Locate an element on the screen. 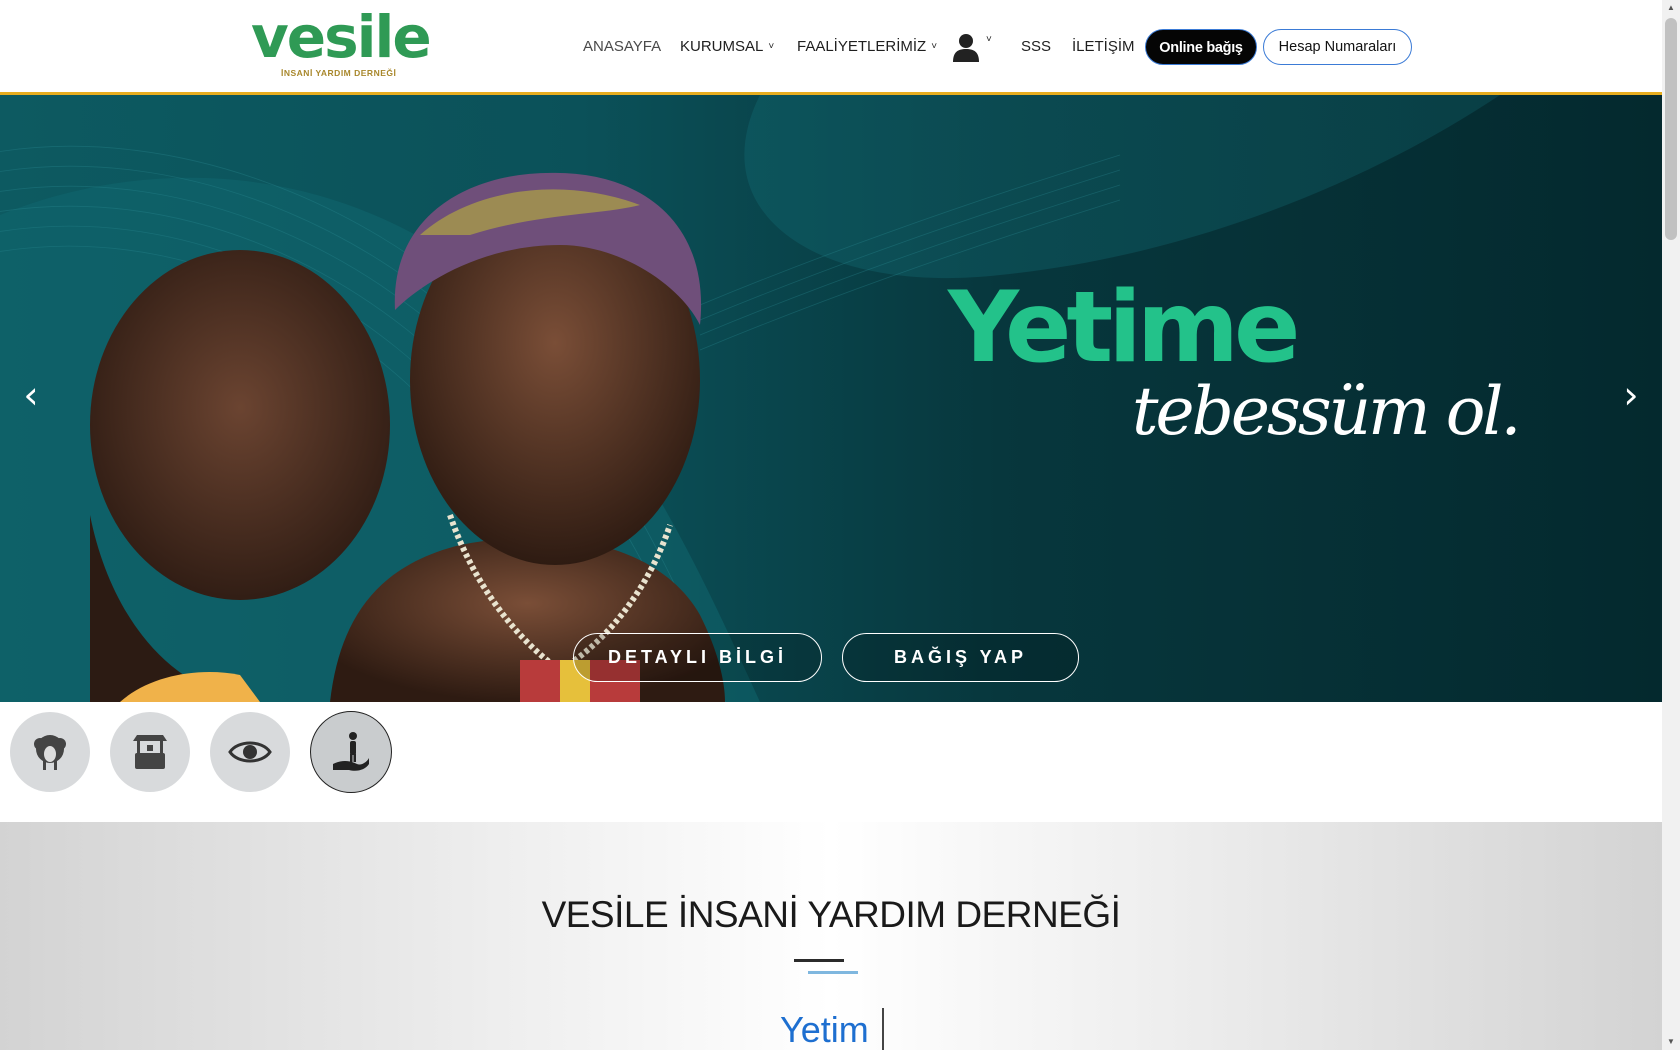 This screenshot has height=1050, width=1680. bank-accounts-button: Hesap Numaraları is located at coordinates (1337, 47).